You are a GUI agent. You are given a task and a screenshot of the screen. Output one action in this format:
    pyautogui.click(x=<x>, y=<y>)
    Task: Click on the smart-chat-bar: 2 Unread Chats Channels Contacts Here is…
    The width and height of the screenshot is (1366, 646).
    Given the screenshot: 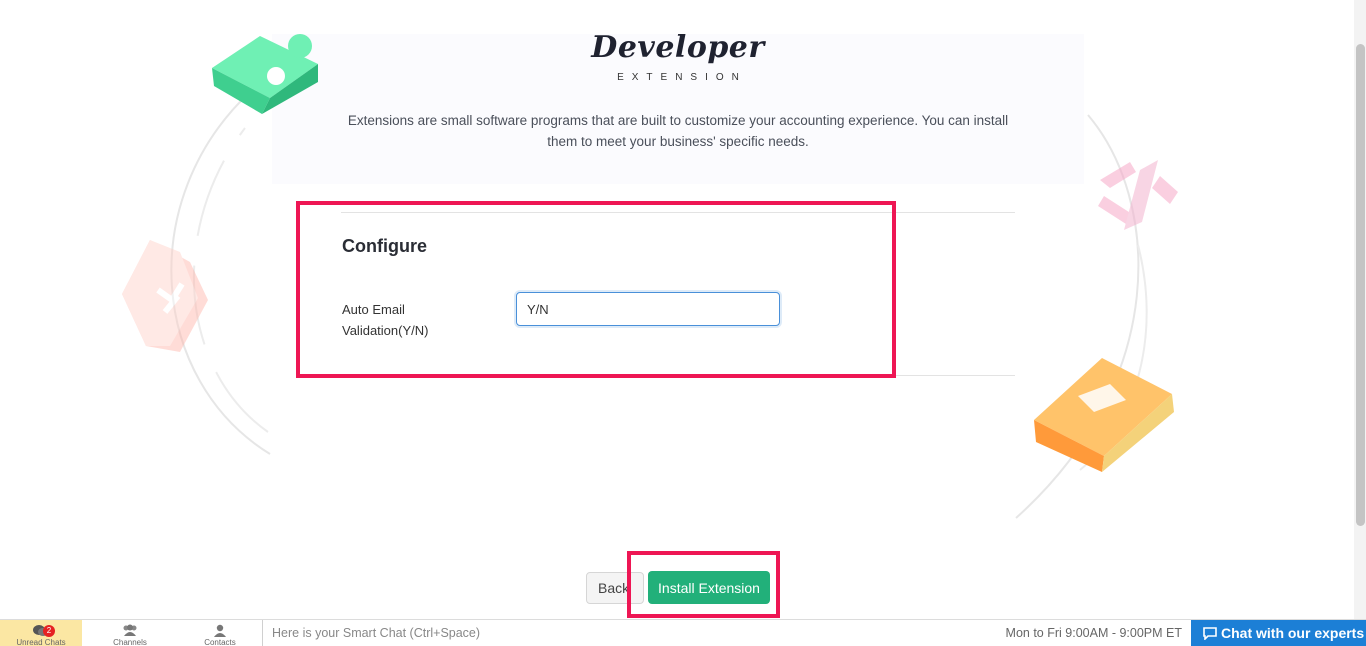 What is the action you would take?
    pyautogui.click(x=683, y=632)
    